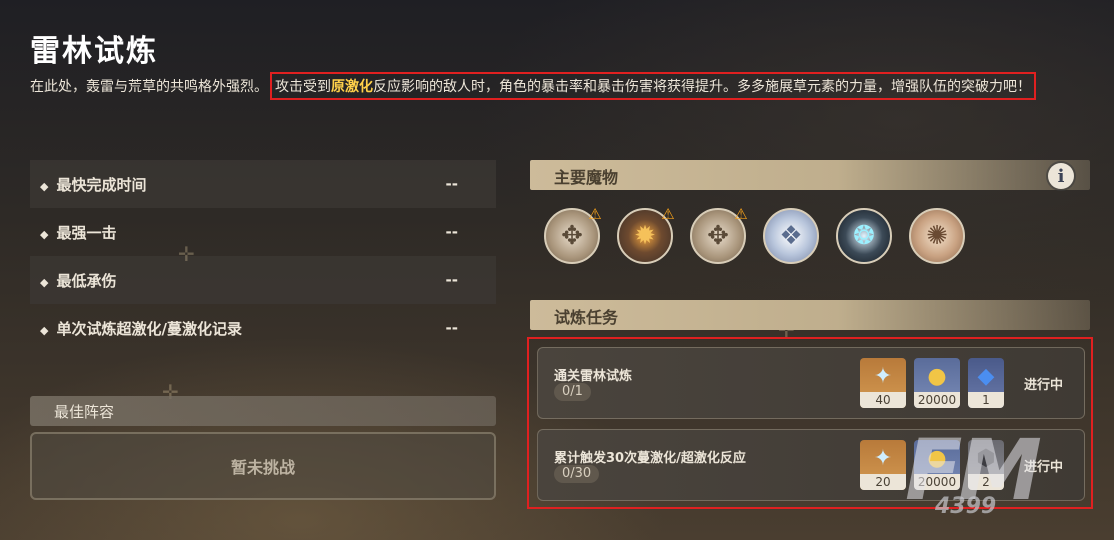 This screenshot has height=540, width=1114. I want to click on monster-ruin-scout: ❖, so click(791, 236).